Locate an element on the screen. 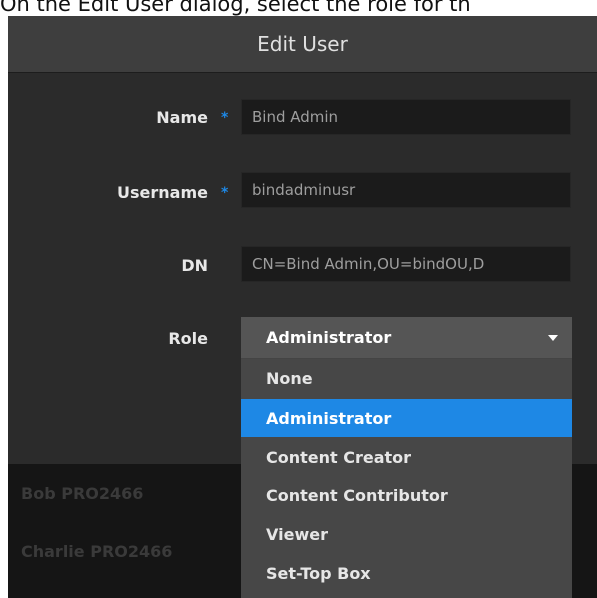 The image size is (597, 598). chevron-down-icon is located at coordinates (553, 338).